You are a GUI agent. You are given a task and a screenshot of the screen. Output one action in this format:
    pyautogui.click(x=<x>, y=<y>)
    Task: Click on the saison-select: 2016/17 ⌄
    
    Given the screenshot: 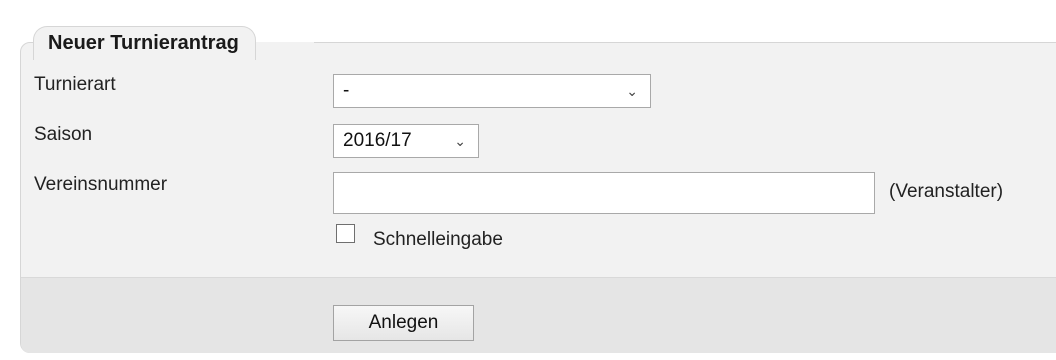 What is the action you would take?
    pyautogui.click(x=406, y=141)
    